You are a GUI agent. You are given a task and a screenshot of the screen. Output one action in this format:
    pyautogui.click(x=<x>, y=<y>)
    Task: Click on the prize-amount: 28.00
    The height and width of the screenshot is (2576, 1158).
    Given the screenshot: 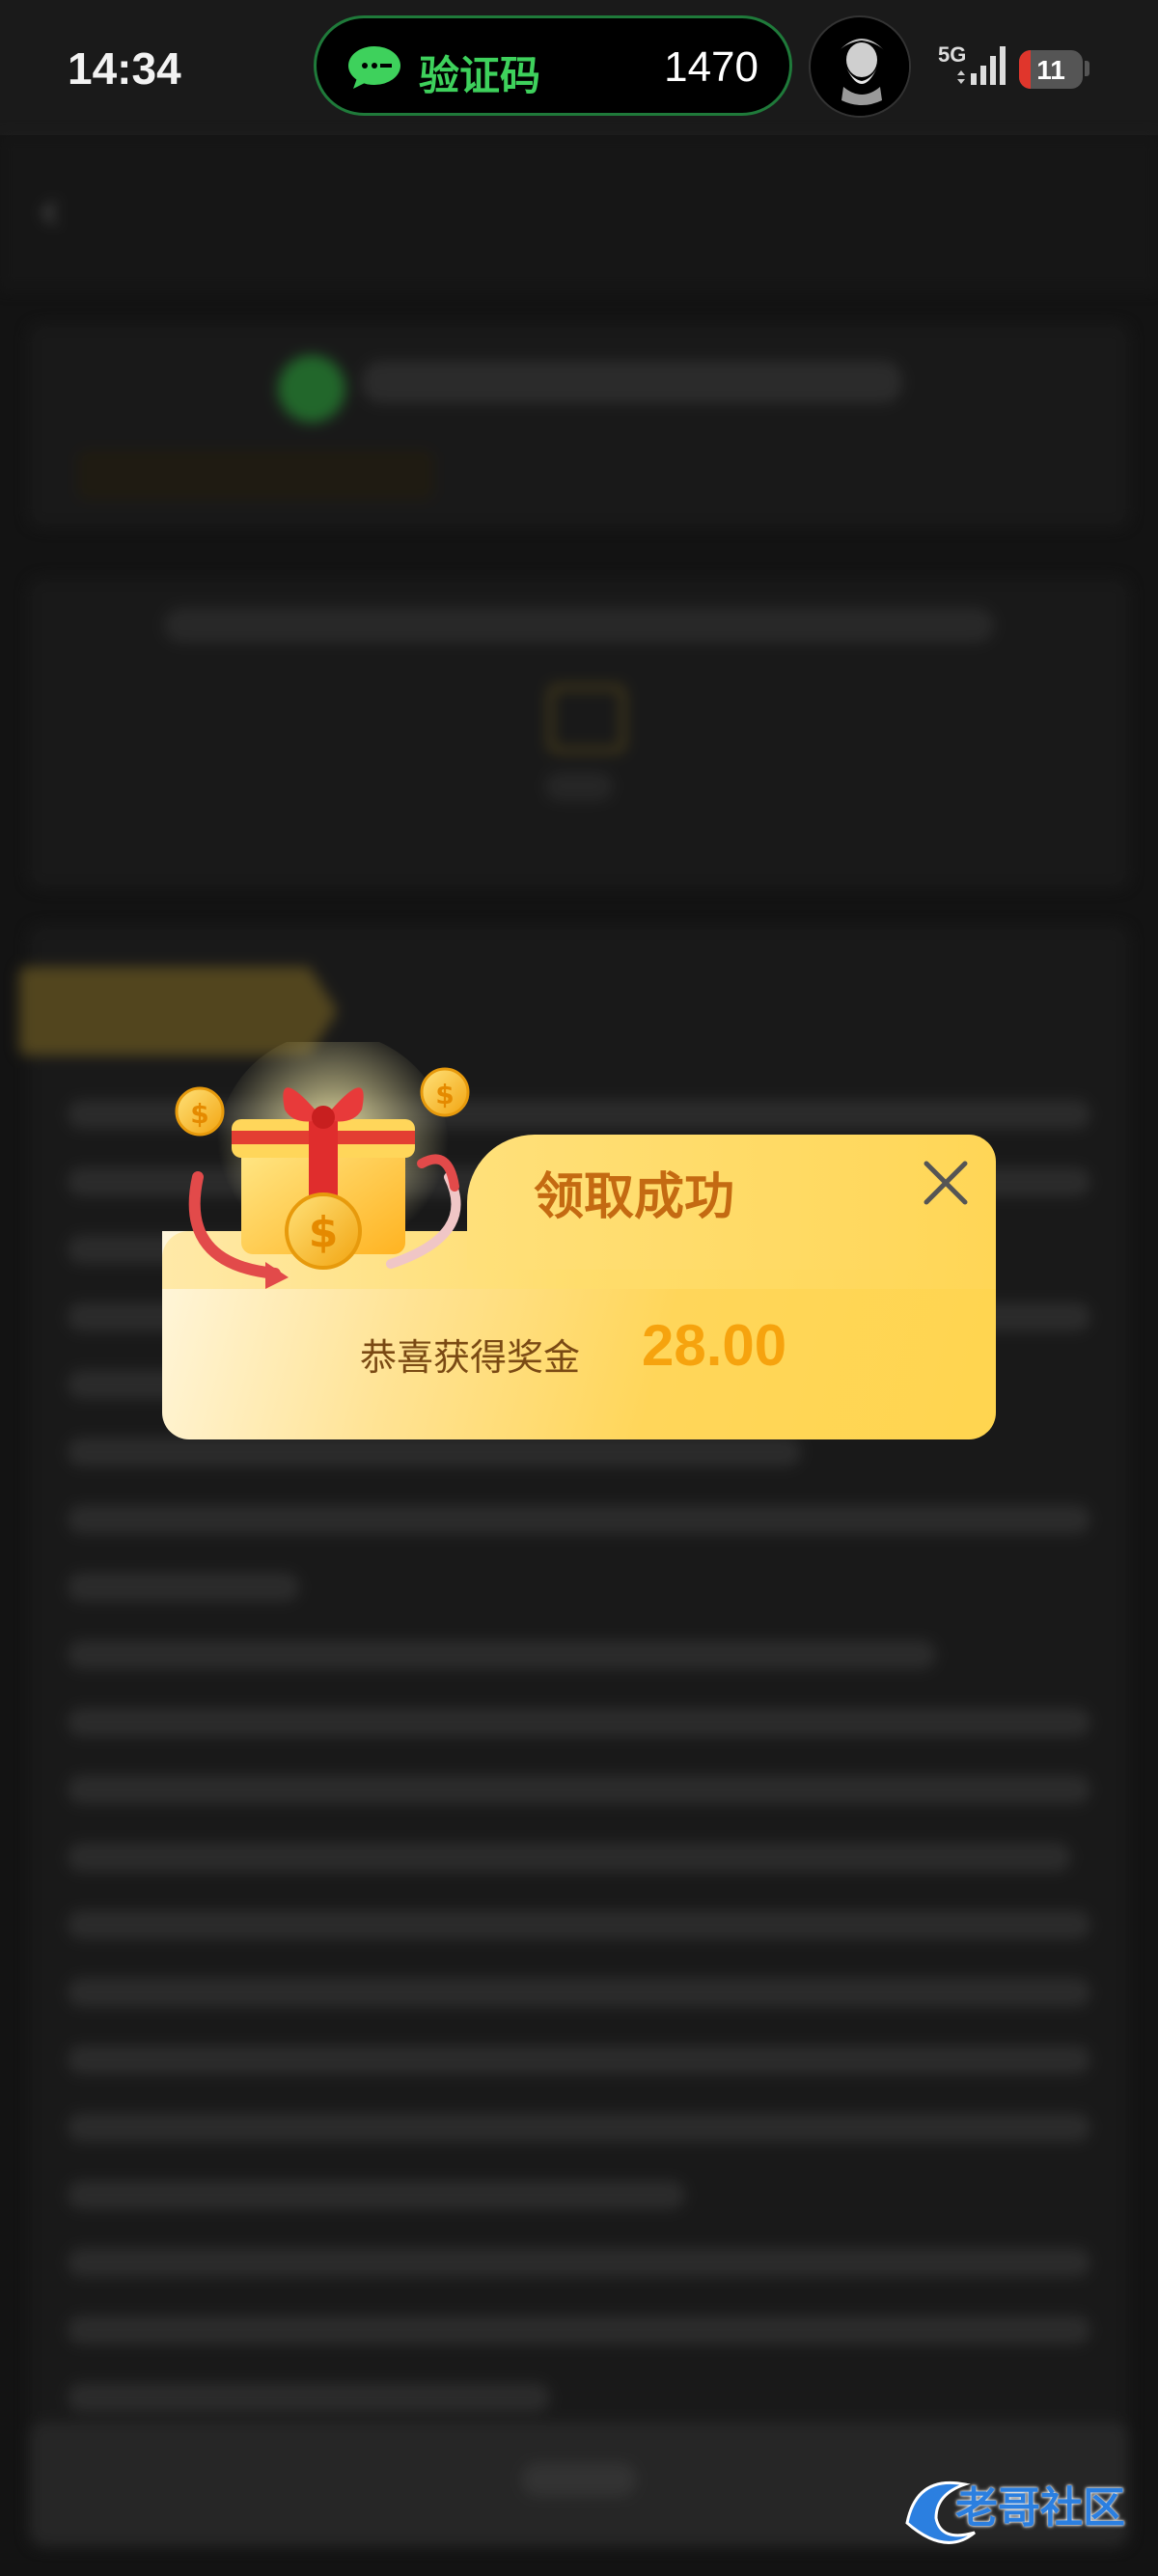 What is the action you would take?
    pyautogui.click(x=714, y=1346)
    